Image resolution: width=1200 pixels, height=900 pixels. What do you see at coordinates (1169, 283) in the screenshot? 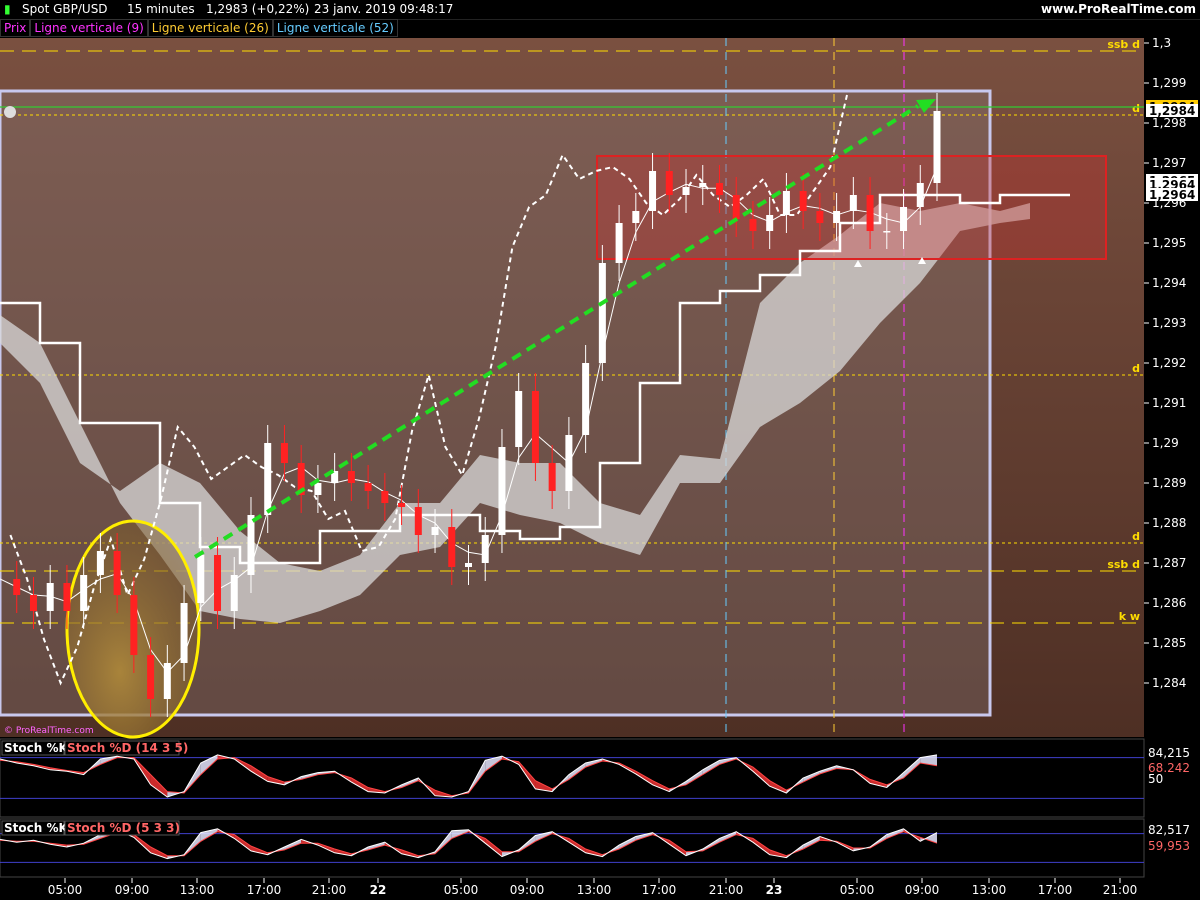
I see `y-tick-label: 1,294` at bounding box center [1169, 283].